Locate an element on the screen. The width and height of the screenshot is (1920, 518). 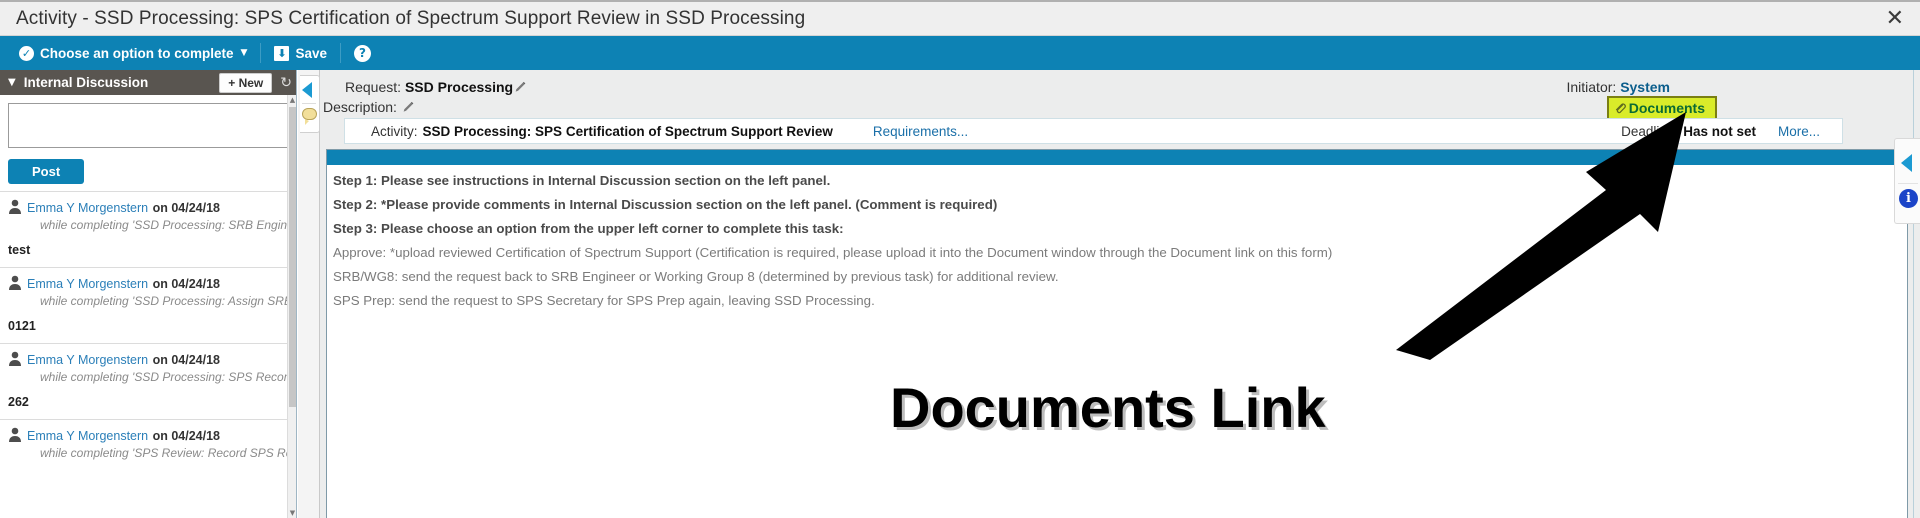
comment-body: 0121 is located at coordinates (22, 326).